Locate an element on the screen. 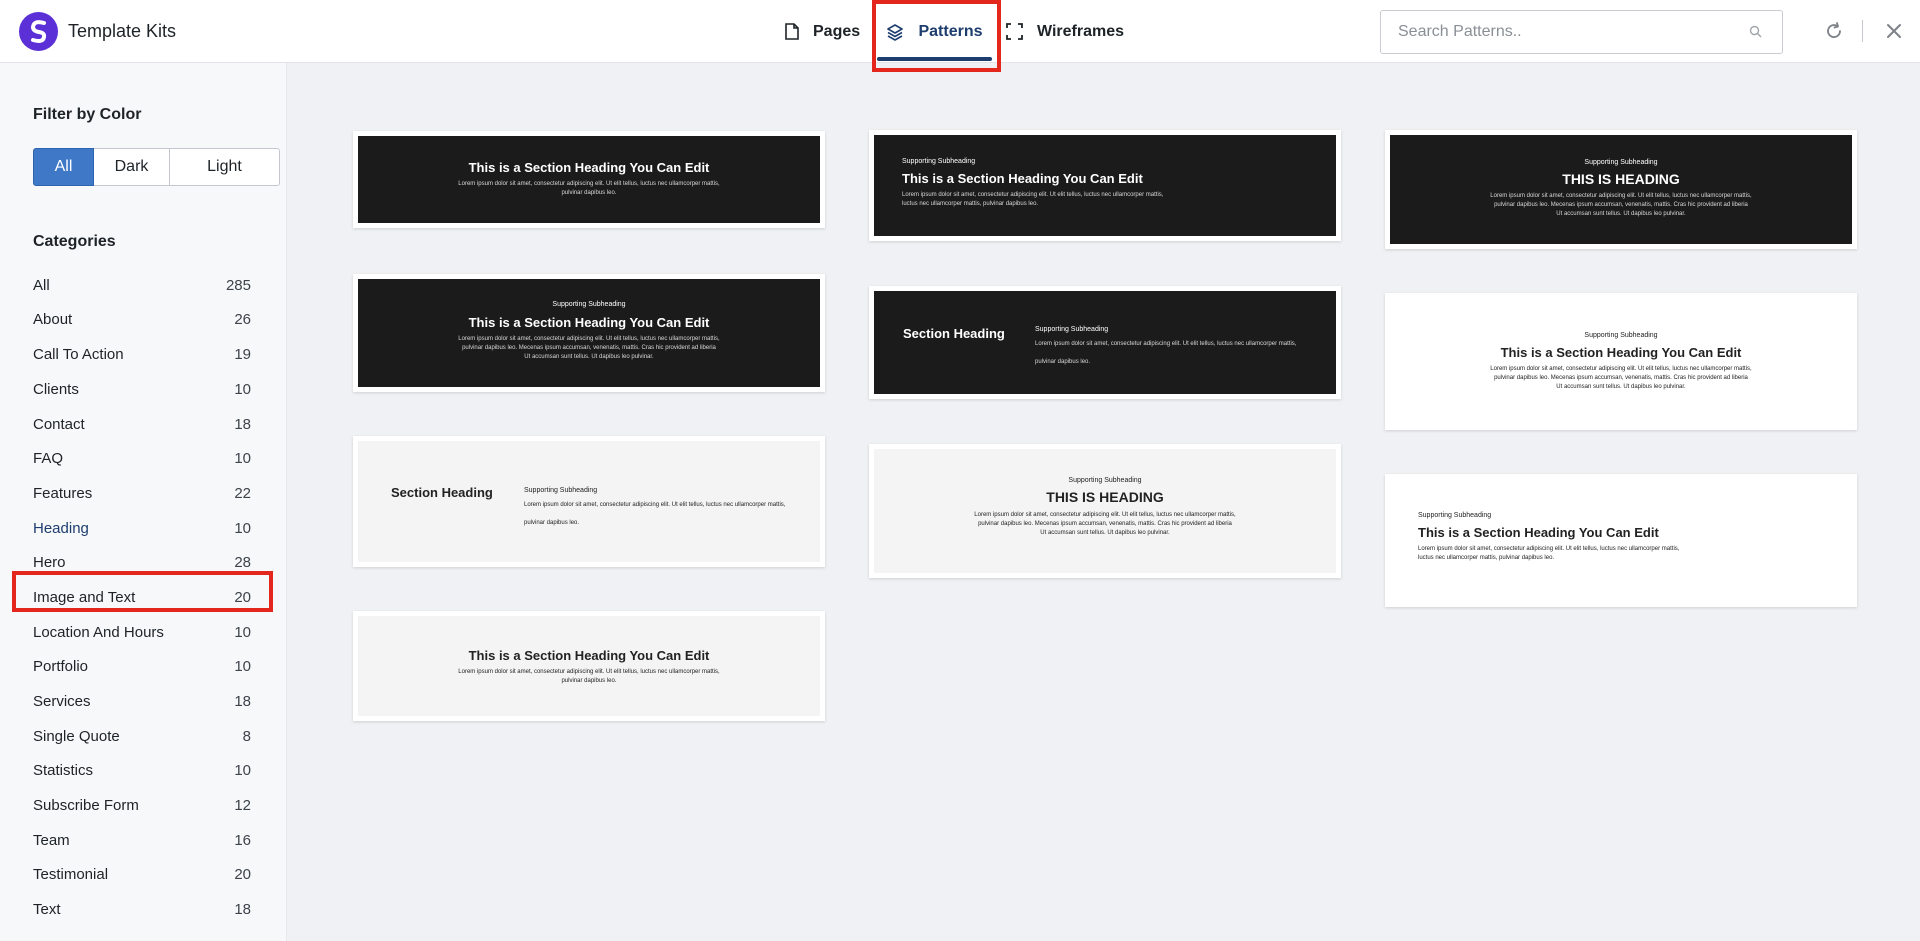 The image size is (1920, 941). category-all: All 285 is located at coordinates (142, 285).